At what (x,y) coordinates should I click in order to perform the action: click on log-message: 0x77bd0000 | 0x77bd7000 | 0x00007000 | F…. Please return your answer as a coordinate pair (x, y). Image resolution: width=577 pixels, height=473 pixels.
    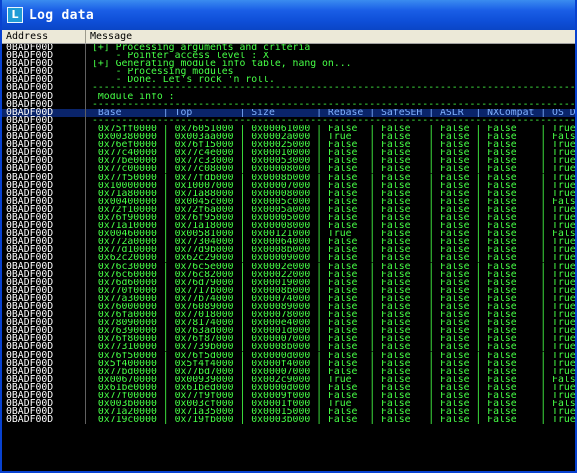
    Looking at the image, I should click on (333, 371).